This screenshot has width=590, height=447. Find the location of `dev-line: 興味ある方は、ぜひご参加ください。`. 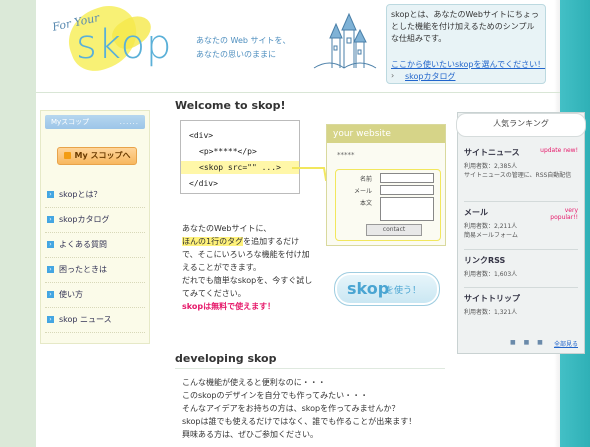

dev-line: 興味ある方は、ぜひご参加ください。 is located at coordinates (250, 434).